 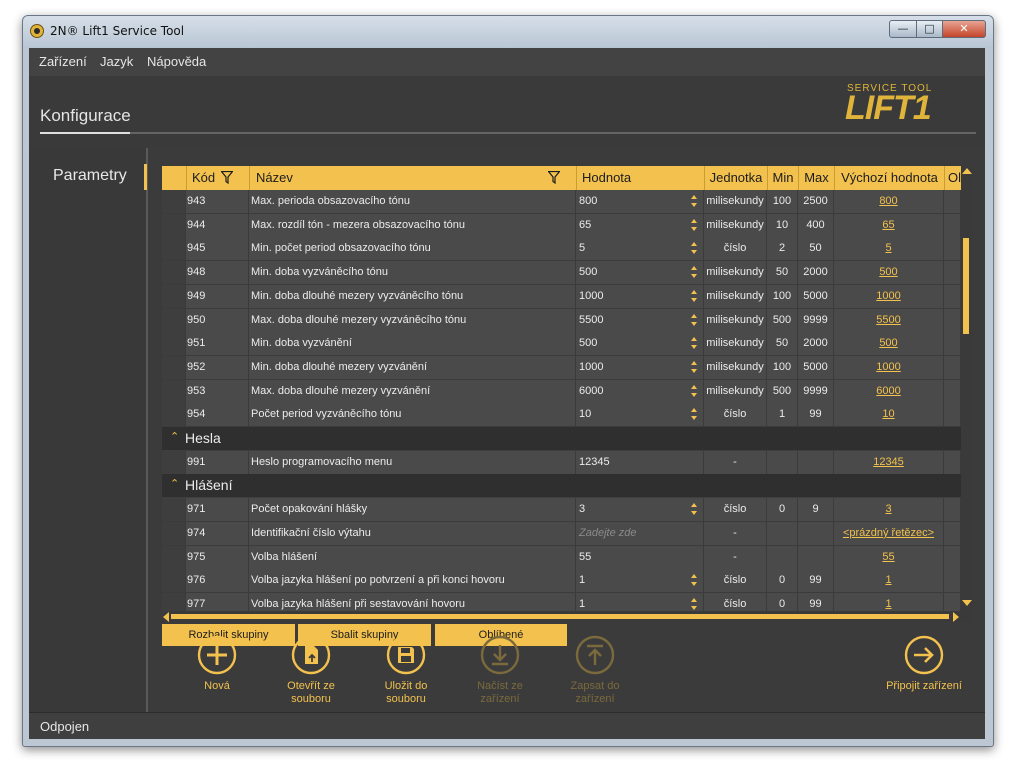 What do you see at coordinates (561, 557) in the screenshot?
I see `table-row: 975 Volba hlášení 55 - 55` at bounding box center [561, 557].